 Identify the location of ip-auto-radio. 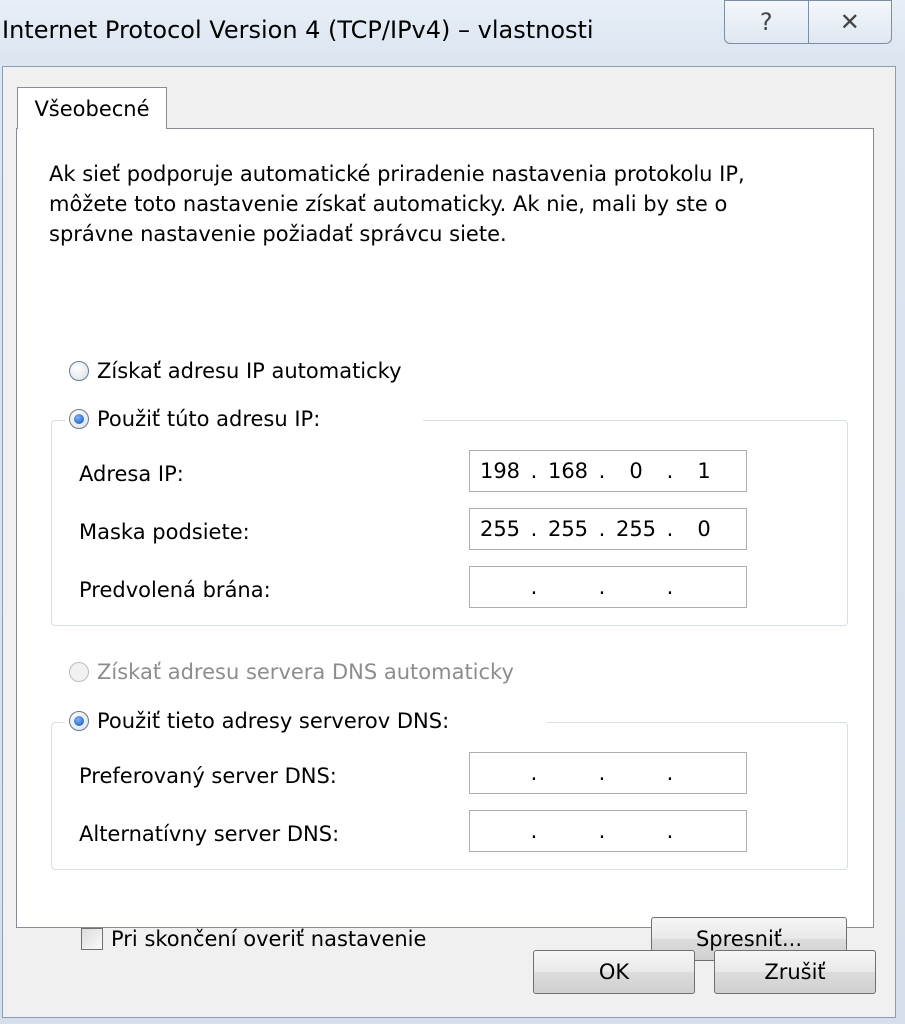
(79, 371).